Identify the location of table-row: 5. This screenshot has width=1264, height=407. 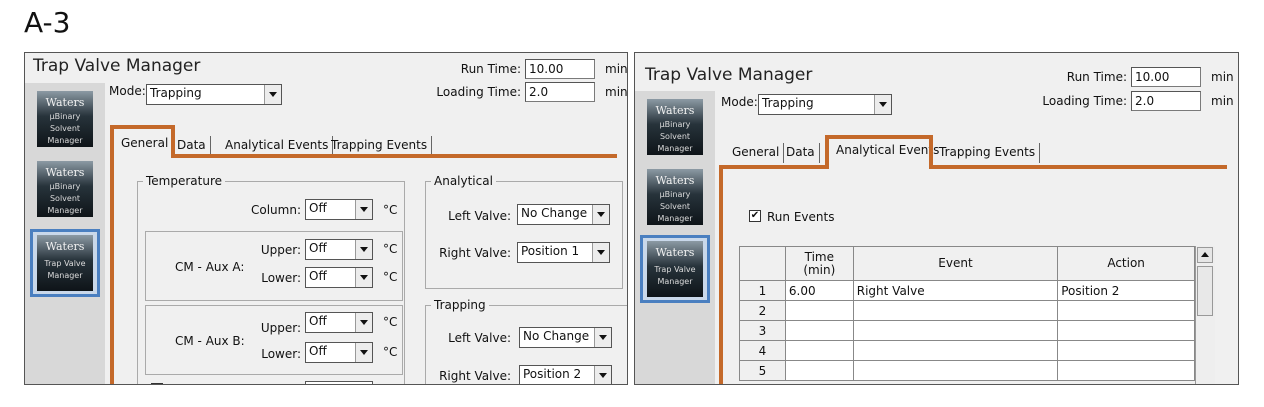
(967, 370).